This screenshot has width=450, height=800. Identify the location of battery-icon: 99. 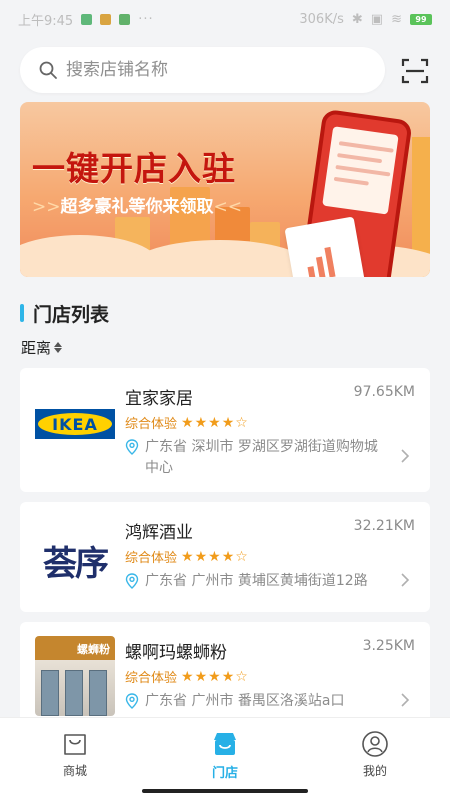
(421, 19).